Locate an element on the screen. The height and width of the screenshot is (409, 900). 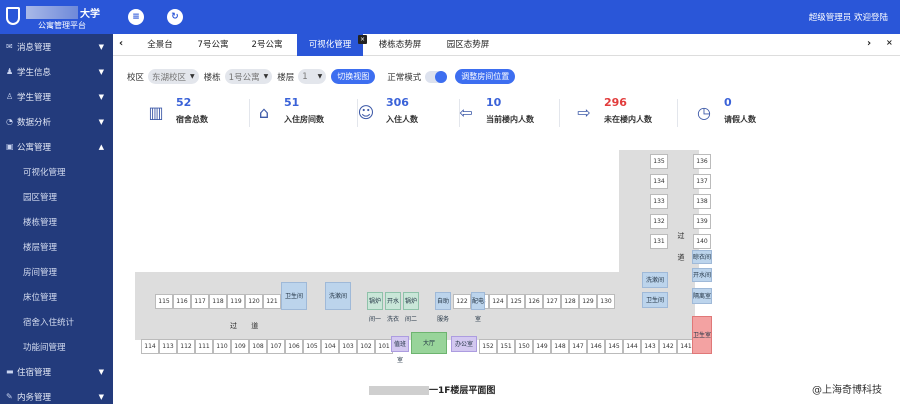
sidebar-bottom-item-0: ▬ 住宿管理 ▼ is located at coordinates (56, 371).